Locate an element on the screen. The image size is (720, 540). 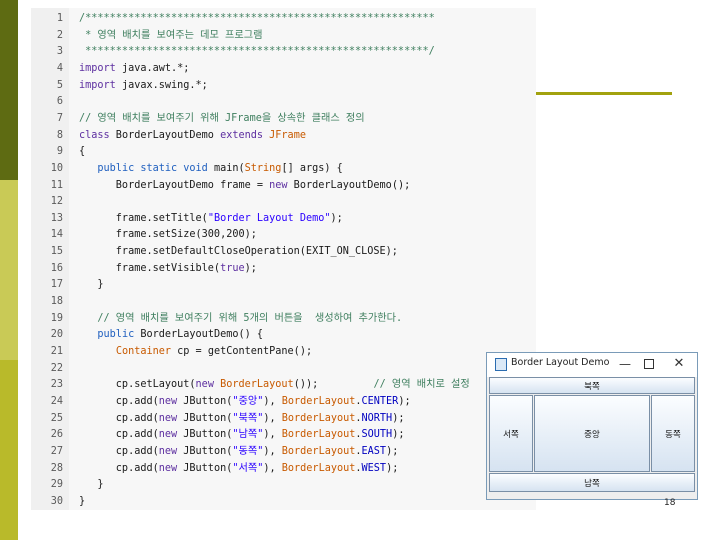
line-number: 8 is located at coordinates (59, 135).